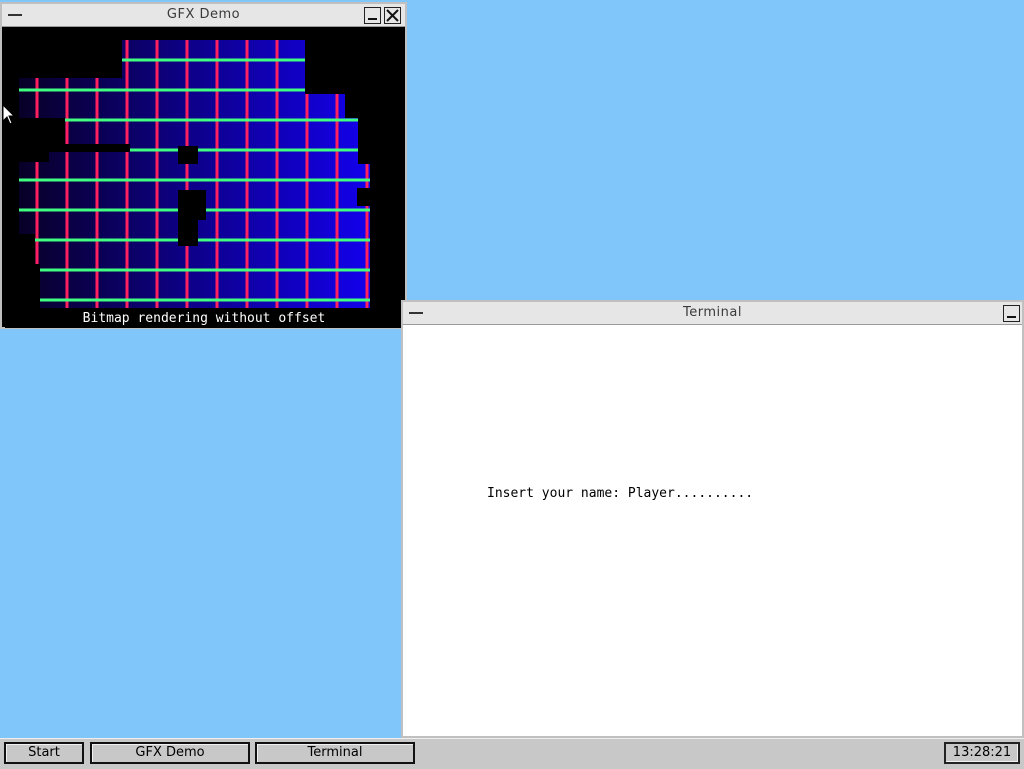 The image size is (1024, 769). Describe the element at coordinates (982, 753) in the screenshot. I see `taskbar-clock: 13:28:21` at that location.